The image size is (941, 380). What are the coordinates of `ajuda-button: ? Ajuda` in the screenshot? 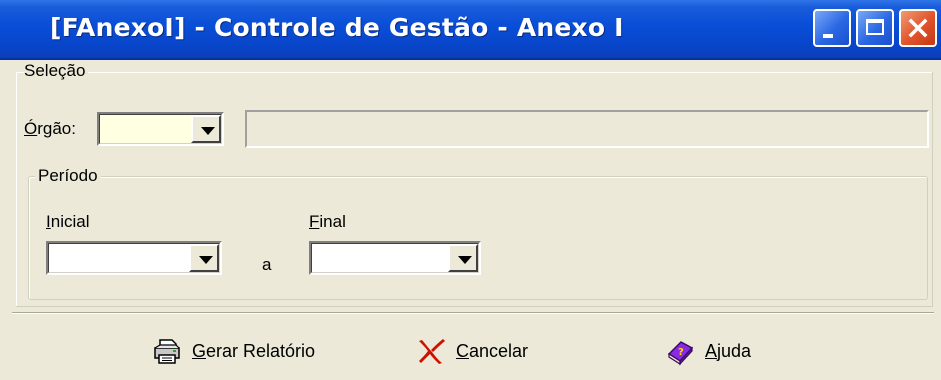 It's located at (708, 351).